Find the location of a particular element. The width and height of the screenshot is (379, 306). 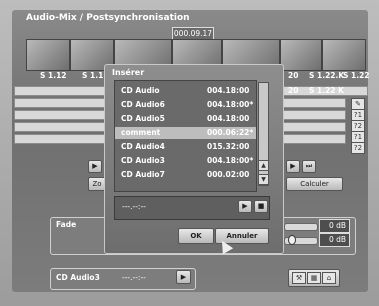

thumb-label-5: S 1.22 is located at coordinates (356, 75).